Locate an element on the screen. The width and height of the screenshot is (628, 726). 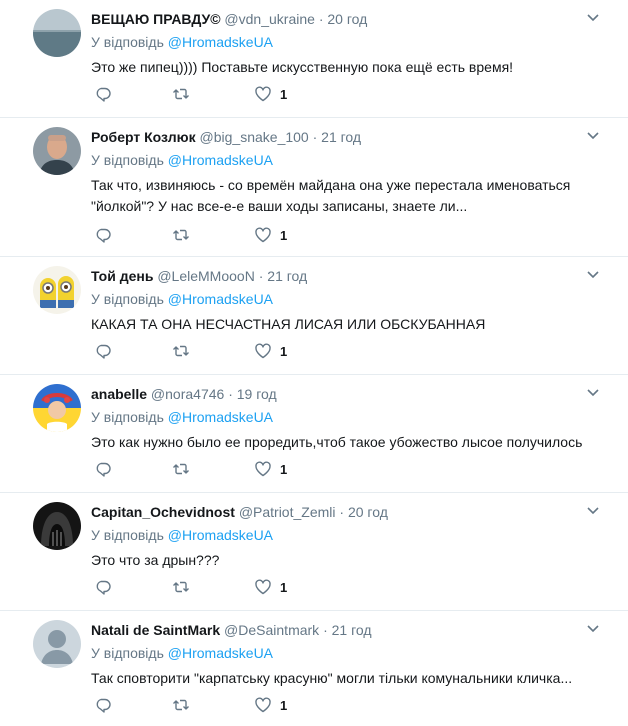
author-name: Роберт Козлюк is located at coordinates (143, 137).